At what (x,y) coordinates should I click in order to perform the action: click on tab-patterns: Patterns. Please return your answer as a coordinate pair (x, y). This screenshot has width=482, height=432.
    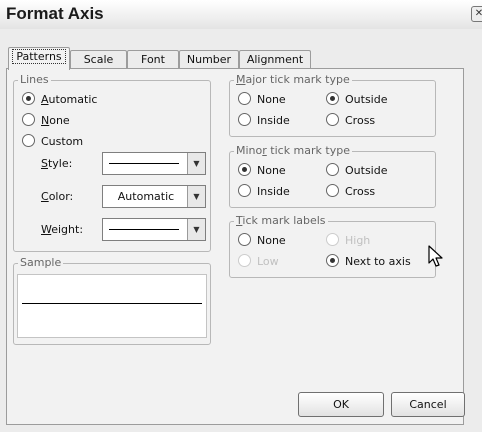
    Looking at the image, I should click on (39, 58).